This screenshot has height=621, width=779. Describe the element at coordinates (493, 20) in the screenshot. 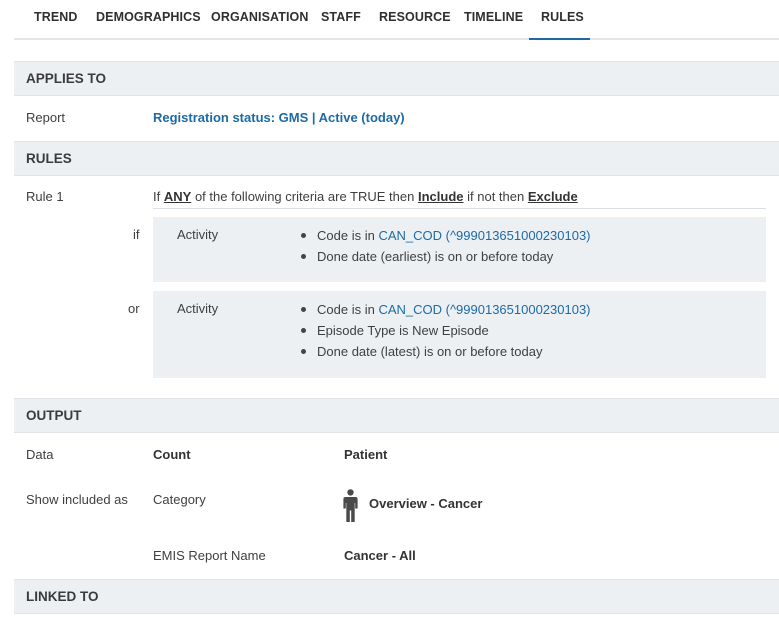

I see `tab-timeline: TIMELINE` at that location.